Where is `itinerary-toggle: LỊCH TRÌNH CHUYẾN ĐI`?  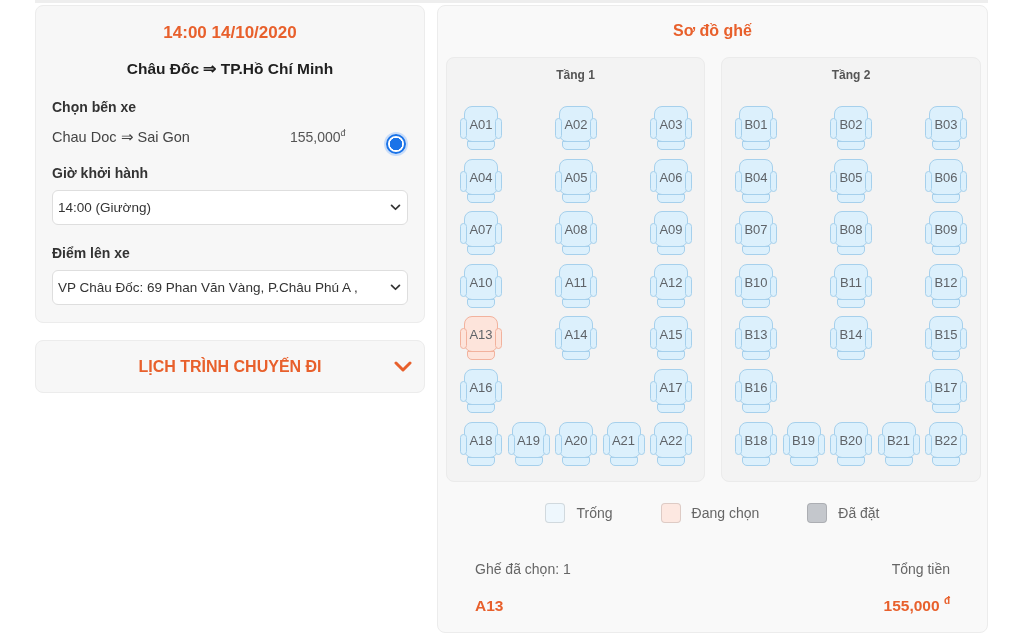 itinerary-toggle: LỊCH TRÌNH CHUYẾN ĐI is located at coordinates (230, 366).